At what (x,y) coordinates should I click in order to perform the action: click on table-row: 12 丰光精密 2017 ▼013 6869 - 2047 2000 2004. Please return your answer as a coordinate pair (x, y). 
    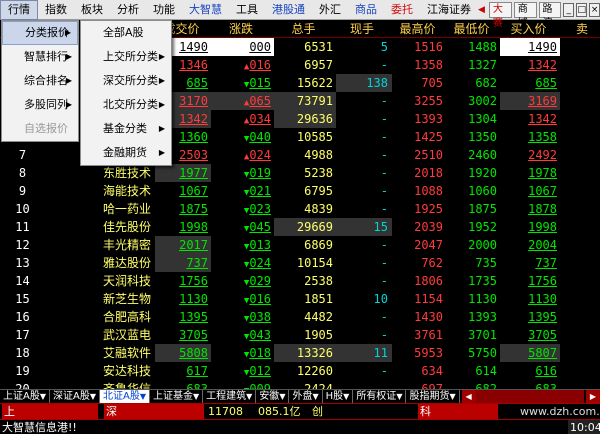
    Looking at the image, I should click on (300, 245).